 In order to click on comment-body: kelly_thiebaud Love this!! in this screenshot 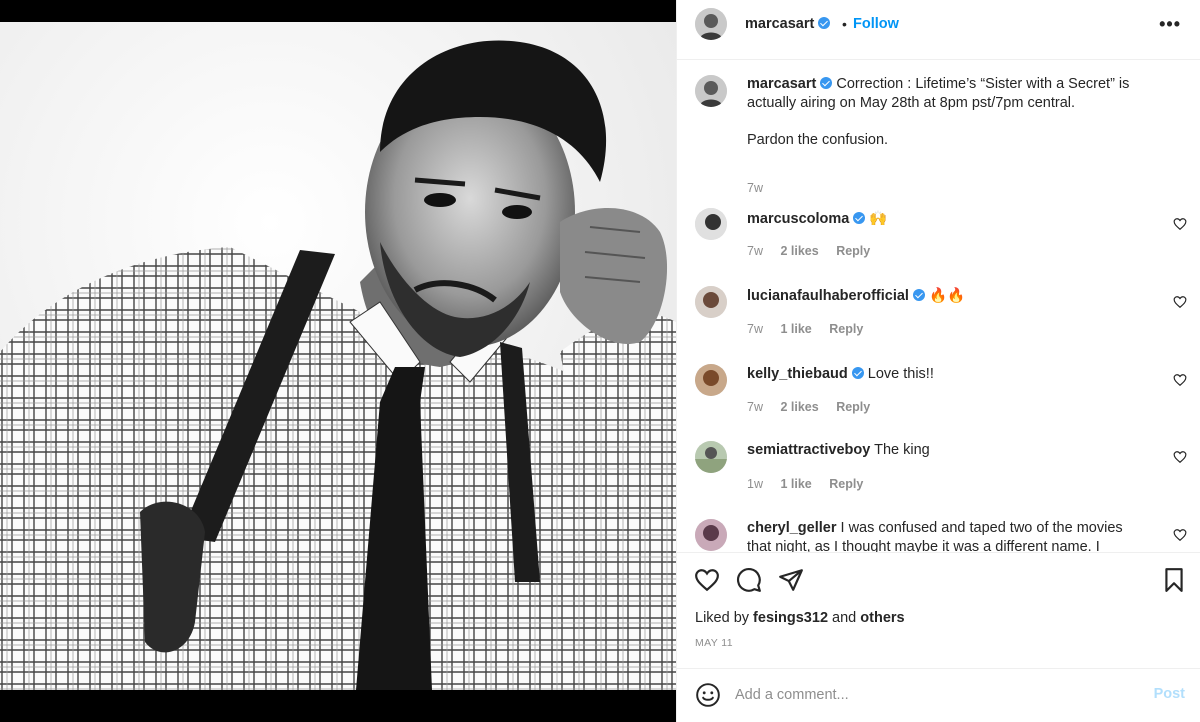, I will do `click(952, 374)`.